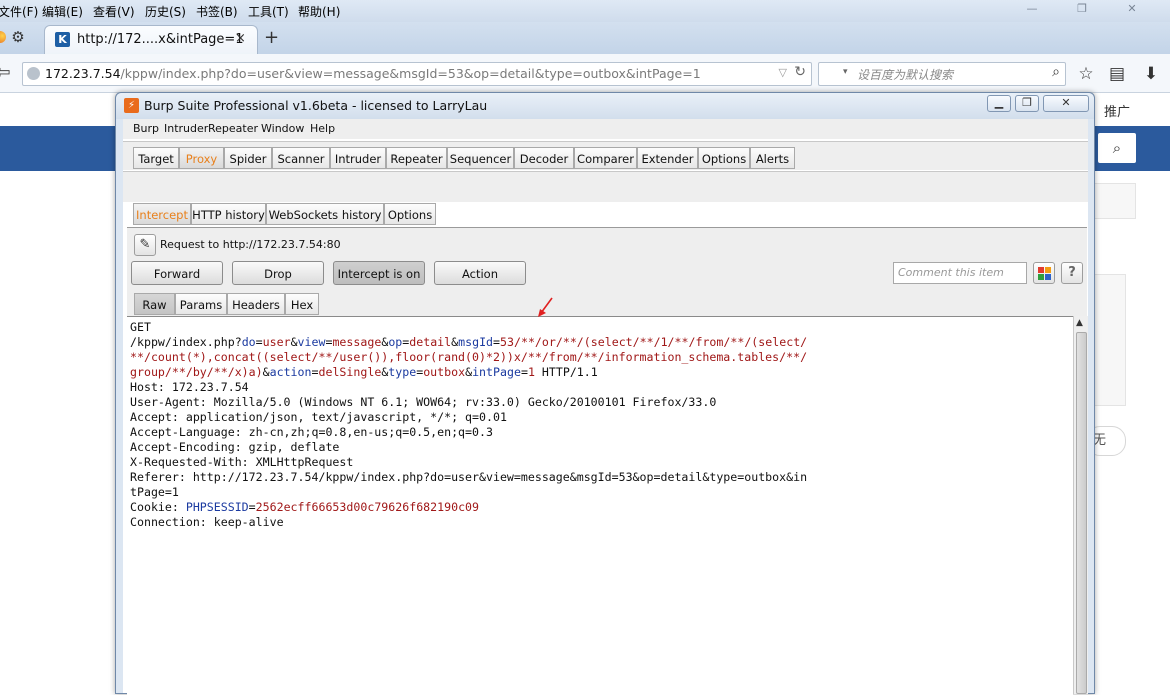 The image size is (1170, 695). I want to click on tab-intruder: Intruder, so click(358, 158).